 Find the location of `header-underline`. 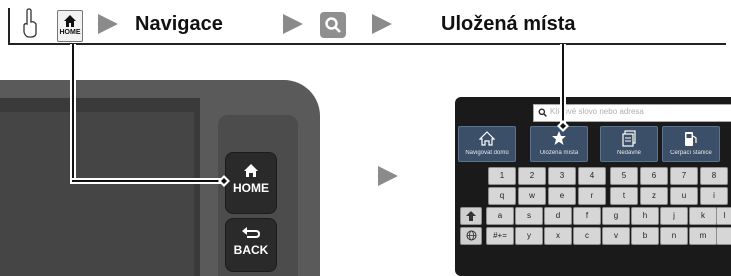

header-underline is located at coordinates (367, 44).